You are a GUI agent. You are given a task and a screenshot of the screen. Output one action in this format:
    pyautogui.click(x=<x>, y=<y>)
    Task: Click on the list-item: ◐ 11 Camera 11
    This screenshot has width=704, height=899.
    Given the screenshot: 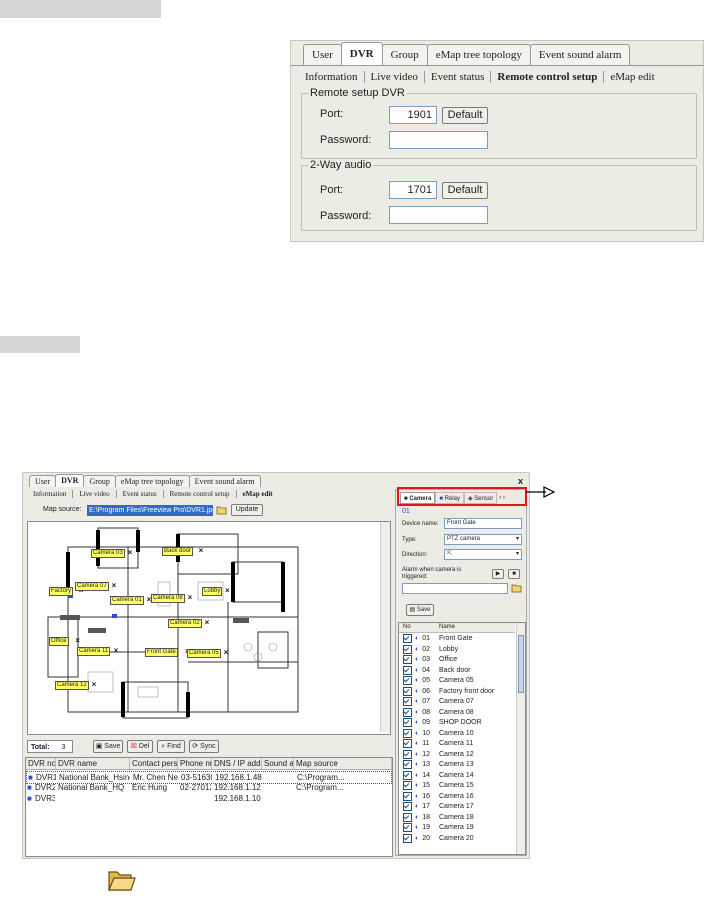 What is the action you would take?
    pyautogui.click(x=438, y=744)
    